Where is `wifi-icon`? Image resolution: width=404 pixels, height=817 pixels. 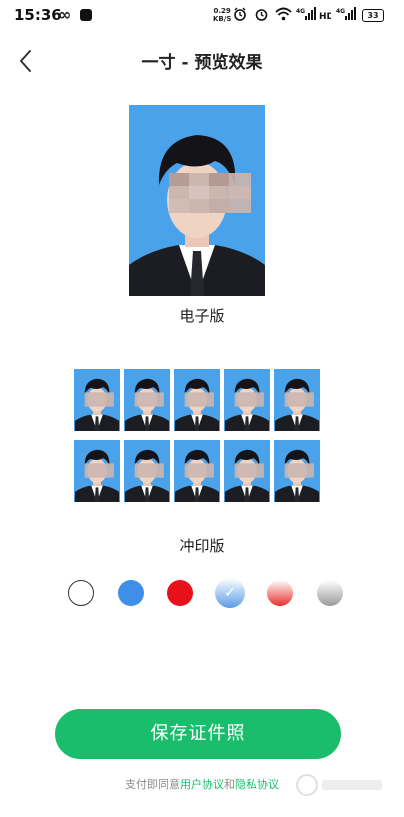
wifi-icon is located at coordinates (283, 14).